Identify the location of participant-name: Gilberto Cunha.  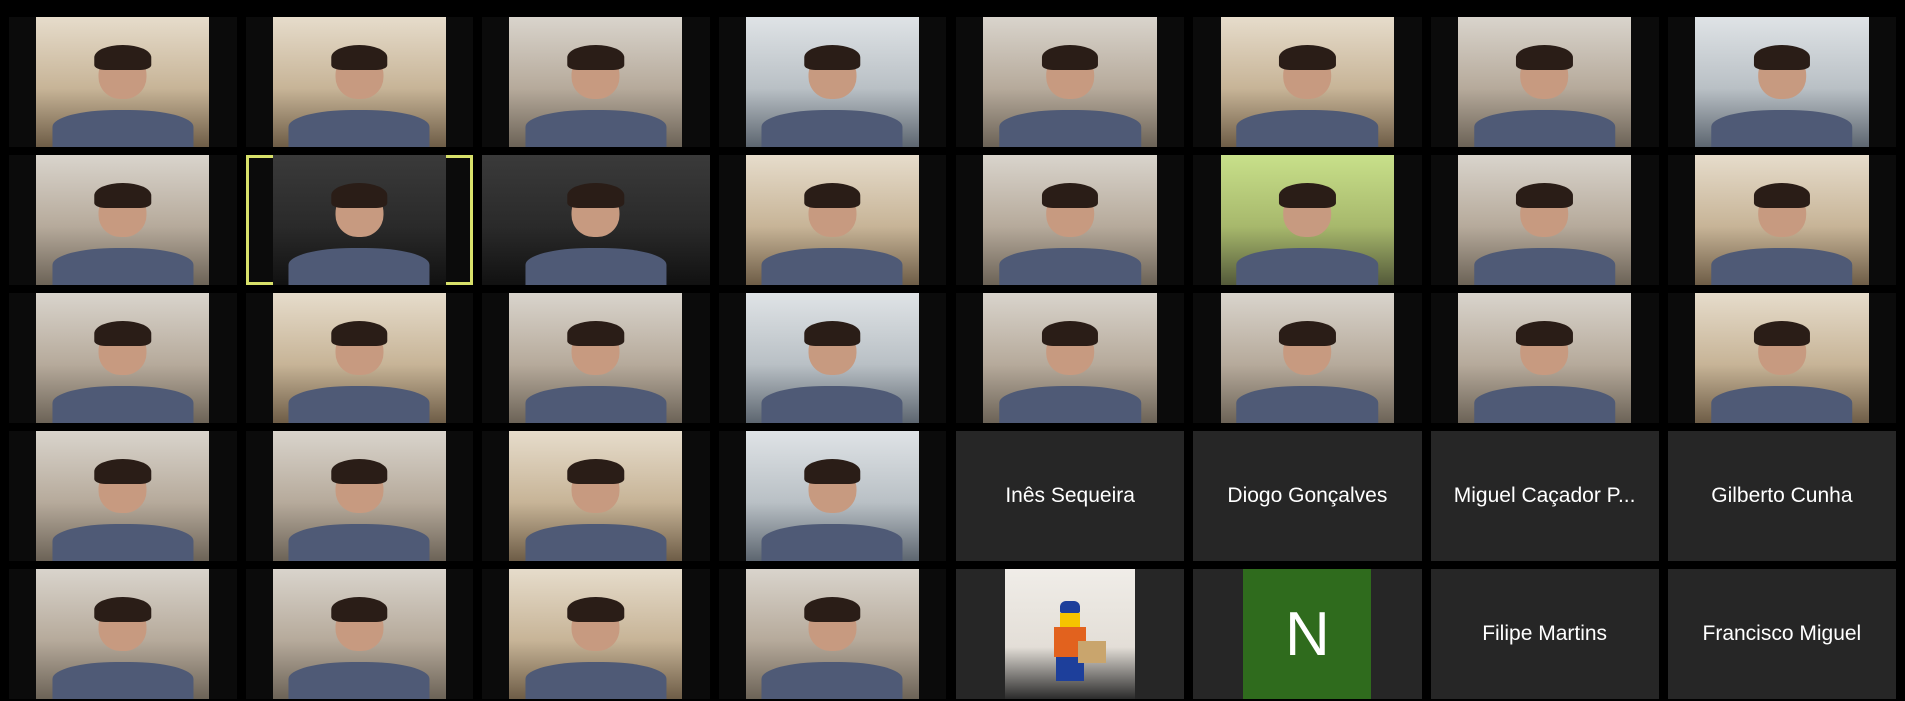
(1782, 495).